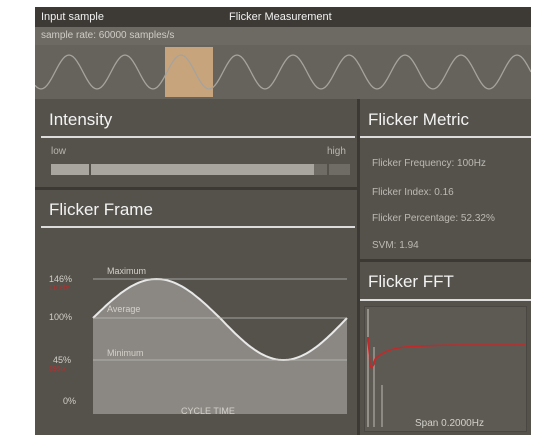 The width and height of the screenshot is (535, 441). What do you see at coordinates (196, 143) in the screenshot?
I see `intensity-panel: Intensity low high` at bounding box center [196, 143].